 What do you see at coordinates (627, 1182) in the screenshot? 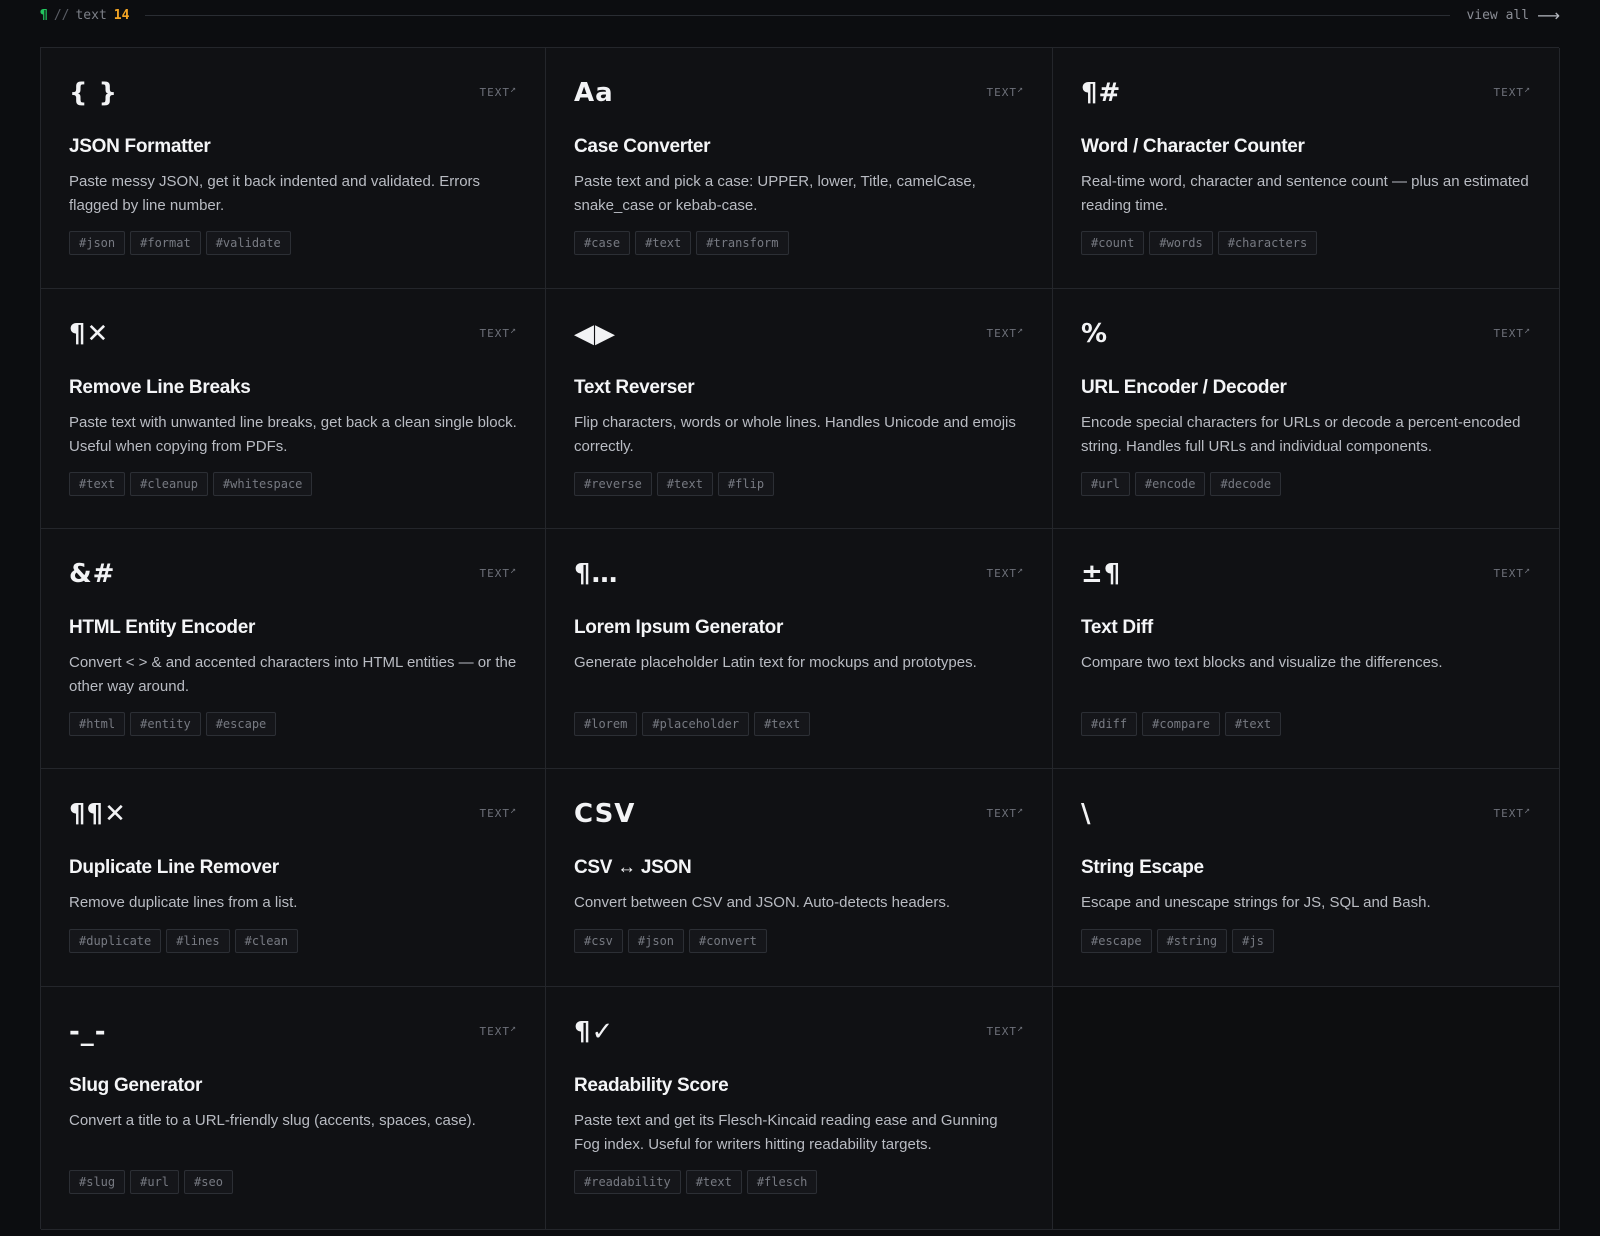
I see `tag-chip: #readability` at bounding box center [627, 1182].